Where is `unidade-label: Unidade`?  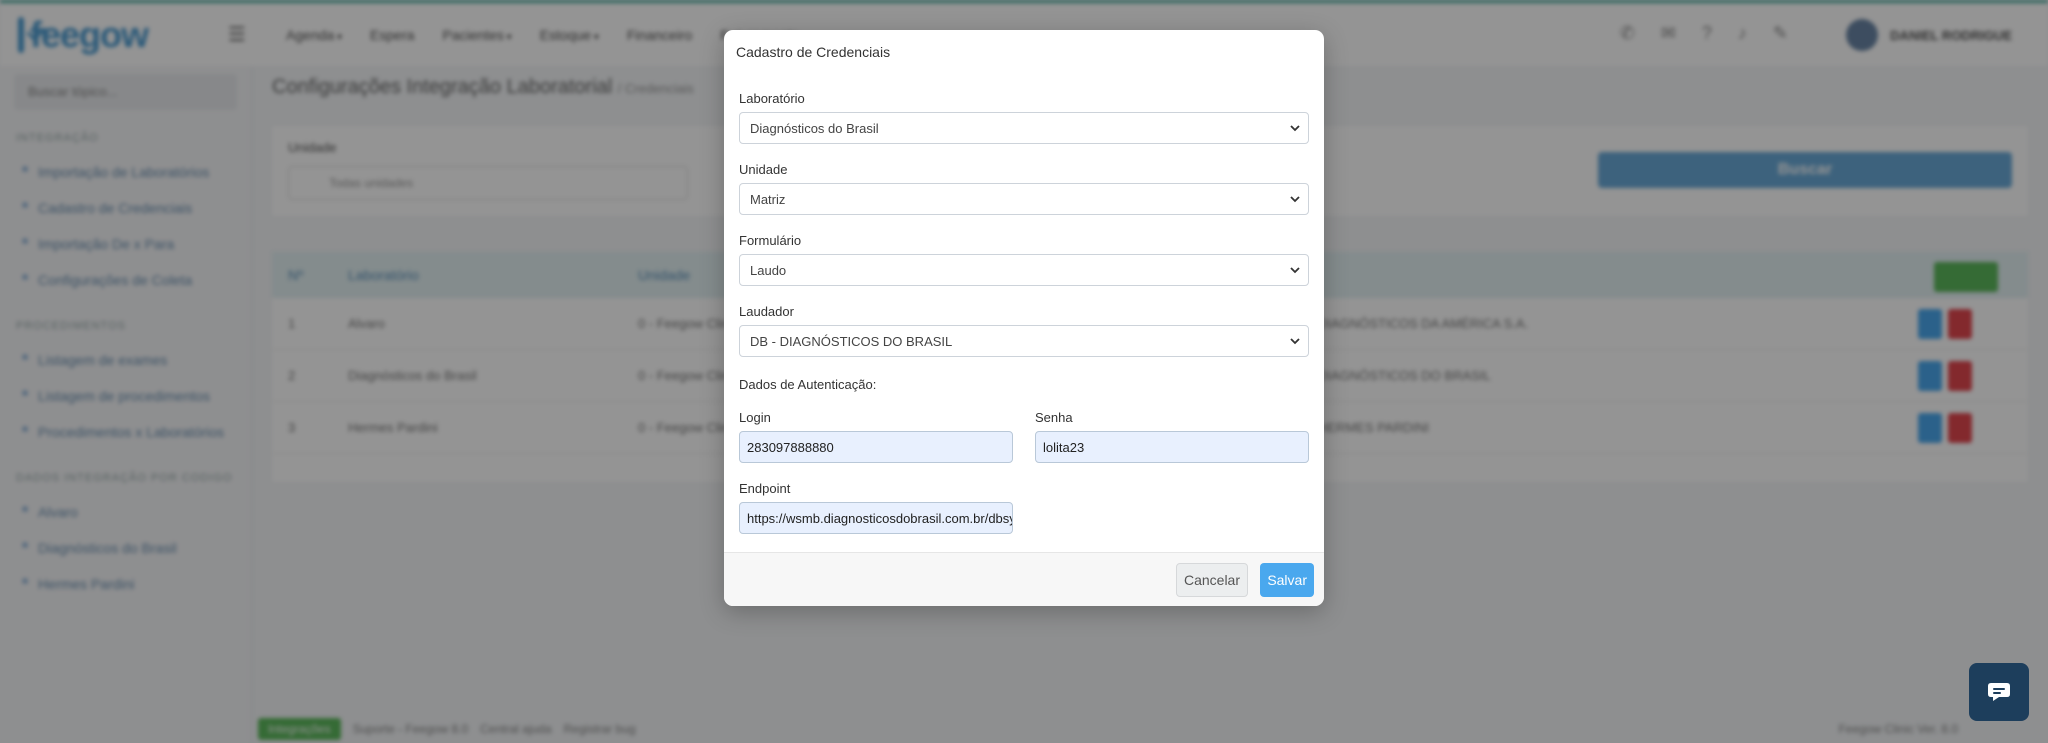
unidade-label: Unidade is located at coordinates (763, 169).